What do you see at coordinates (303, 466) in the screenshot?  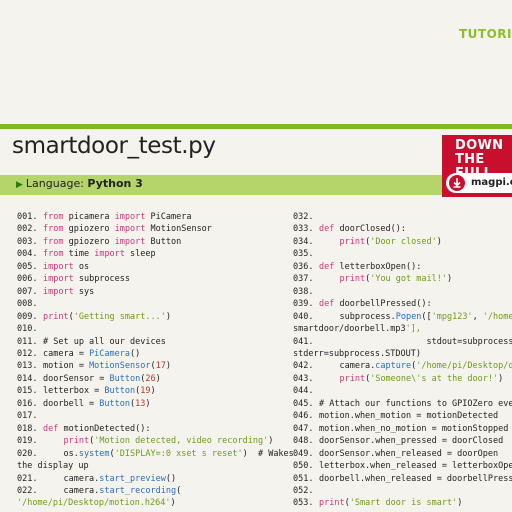 I see `line-number: 050.` at bounding box center [303, 466].